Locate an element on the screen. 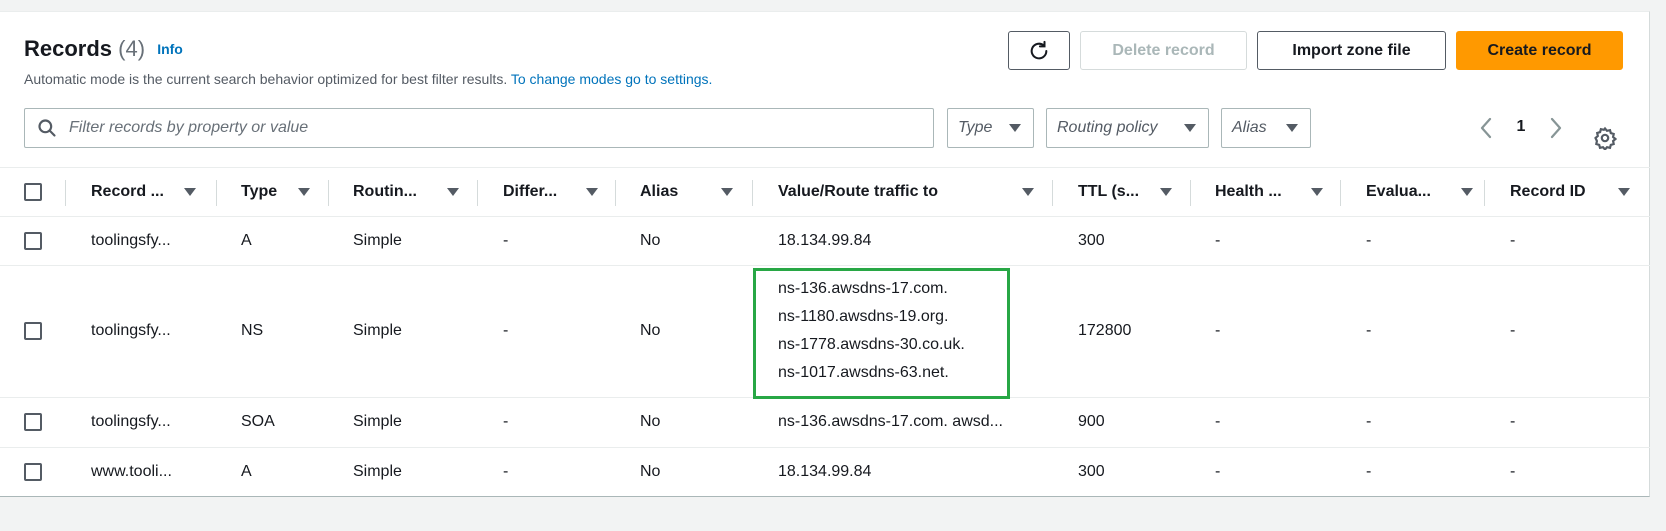  type-filter-dropdown: Type is located at coordinates (990, 128).